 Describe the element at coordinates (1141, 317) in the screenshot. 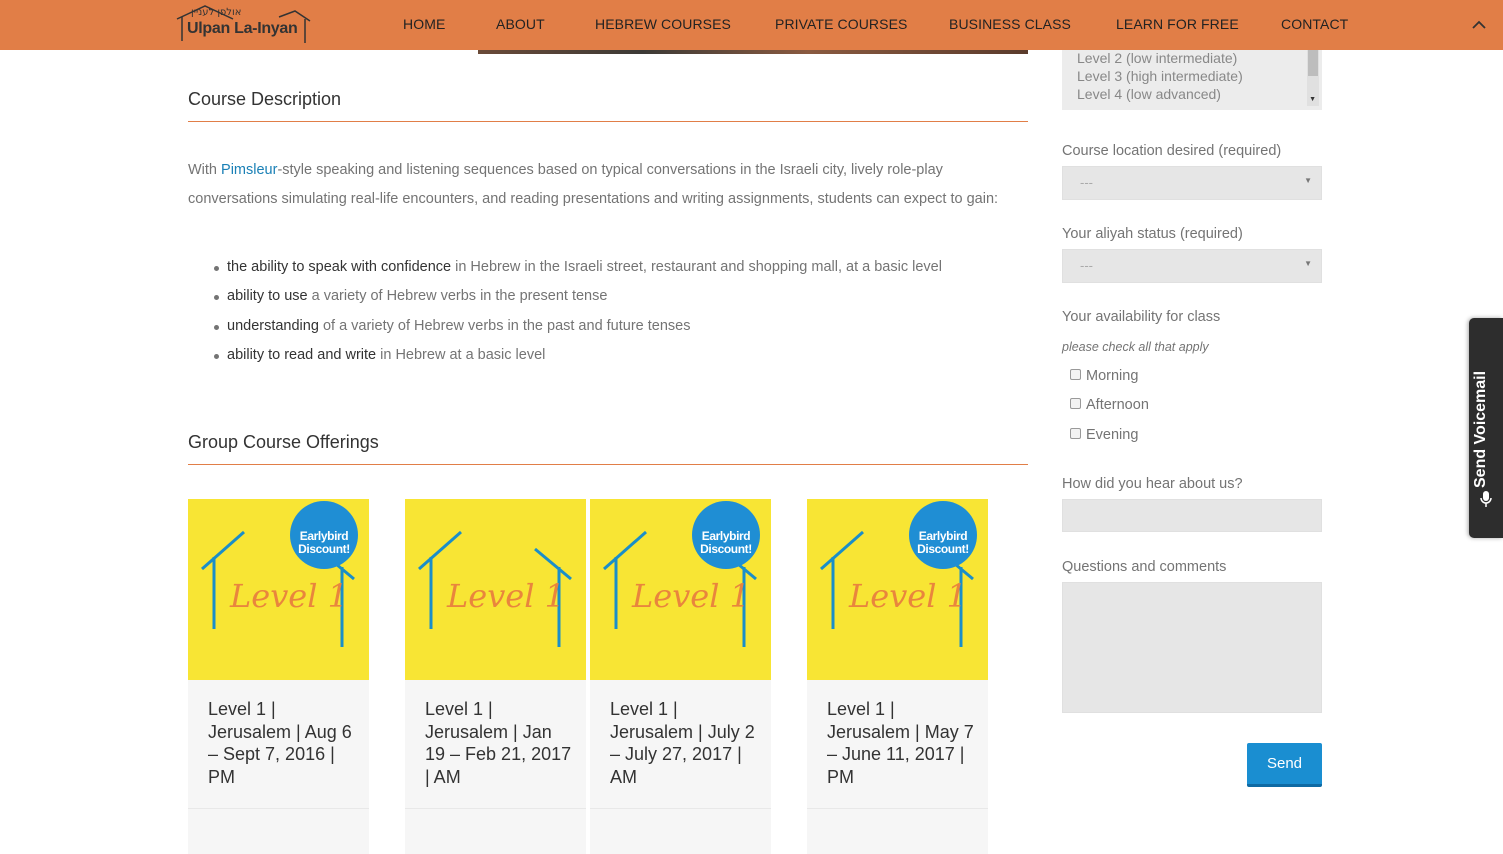

I see `availability-label: Your availability for class` at that location.